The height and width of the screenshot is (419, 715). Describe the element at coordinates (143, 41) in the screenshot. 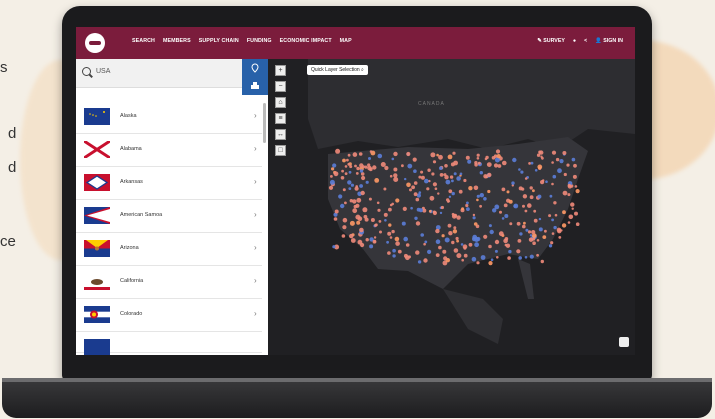

I see `nav-search: SEARCH` at that location.